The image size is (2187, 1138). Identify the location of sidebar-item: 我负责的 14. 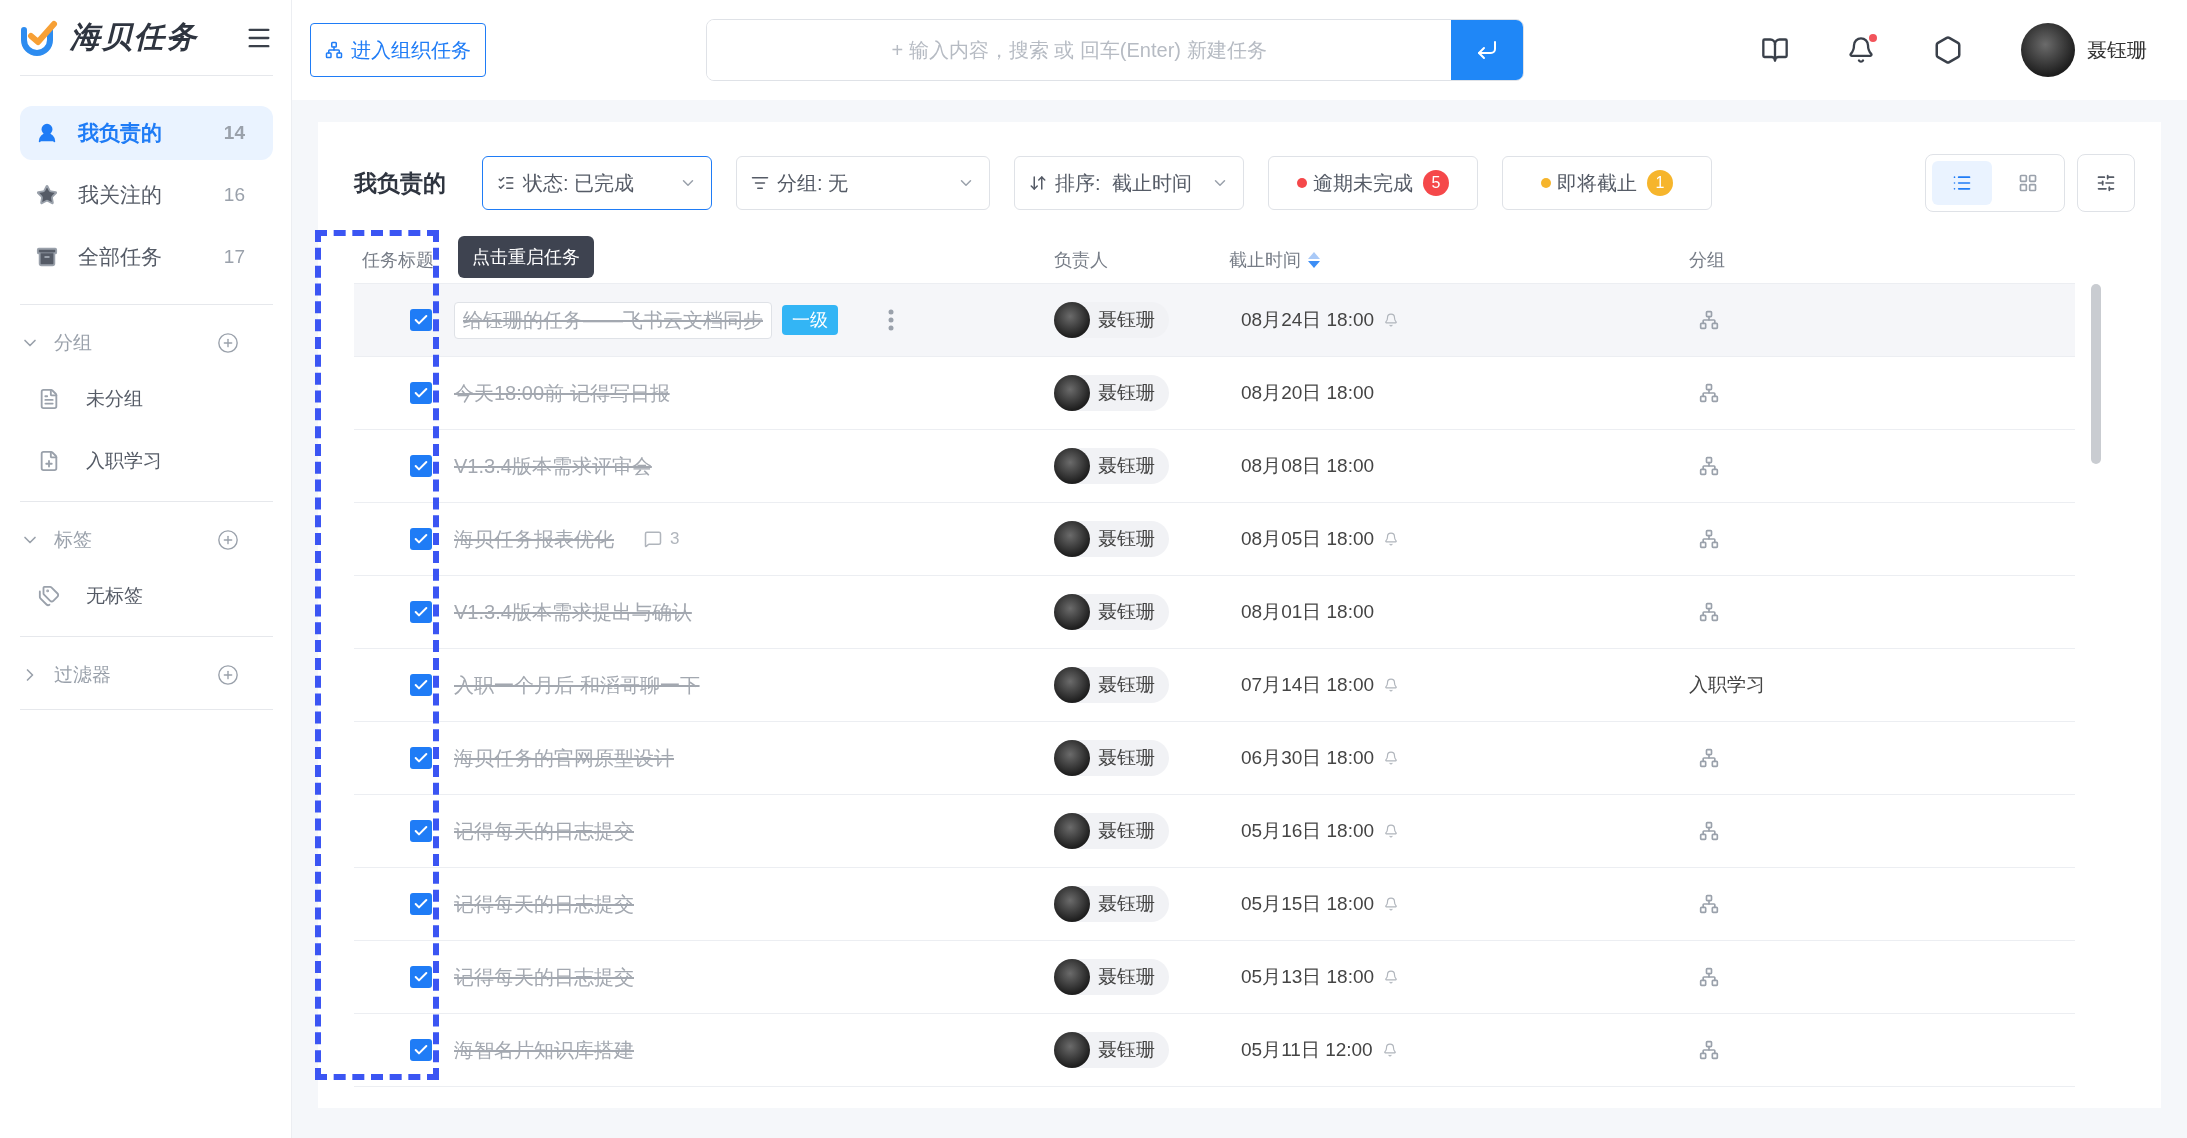
(146, 133).